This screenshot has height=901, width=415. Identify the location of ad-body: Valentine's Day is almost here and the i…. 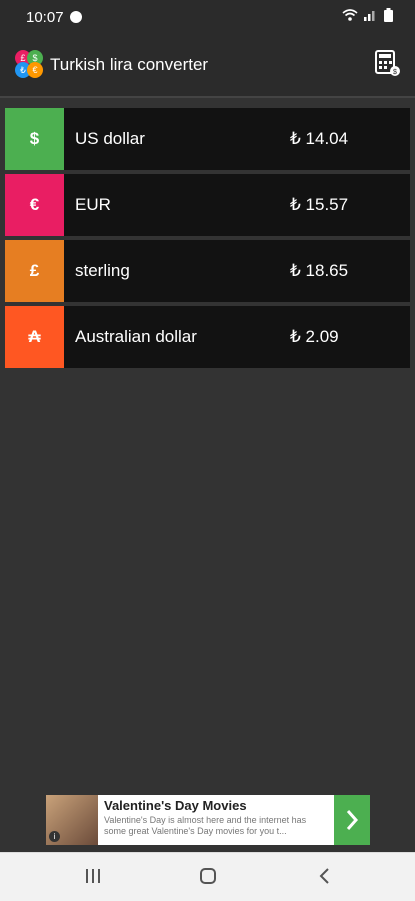
(205, 825).